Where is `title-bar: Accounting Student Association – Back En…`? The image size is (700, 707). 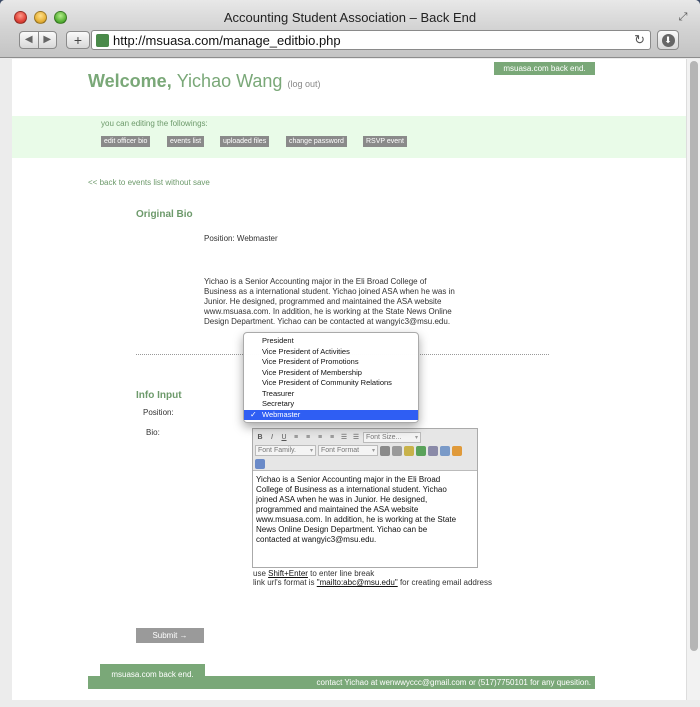
title-bar: Accounting Student Association – Back En… is located at coordinates (350, 29).